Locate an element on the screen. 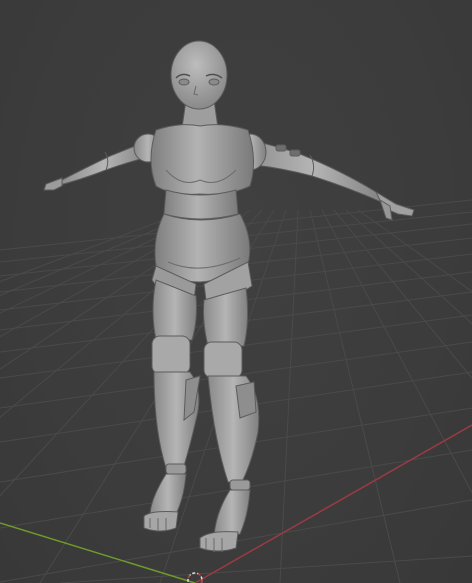 The width and height of the screenshot is (472, 583). left-arm is located at coordinates (103, 162).